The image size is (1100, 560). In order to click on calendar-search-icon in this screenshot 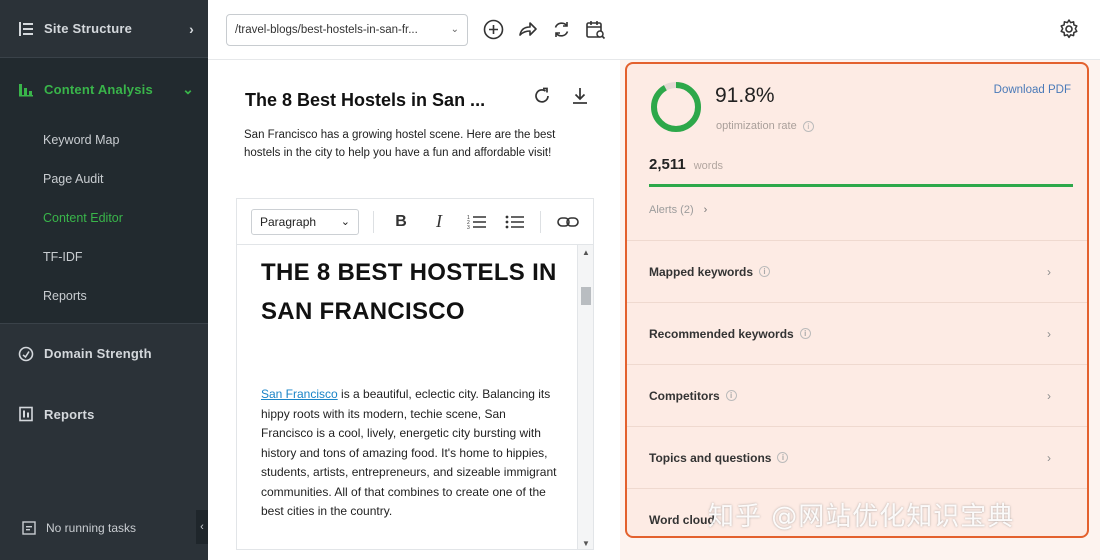, I will do `click(595, 30)`.